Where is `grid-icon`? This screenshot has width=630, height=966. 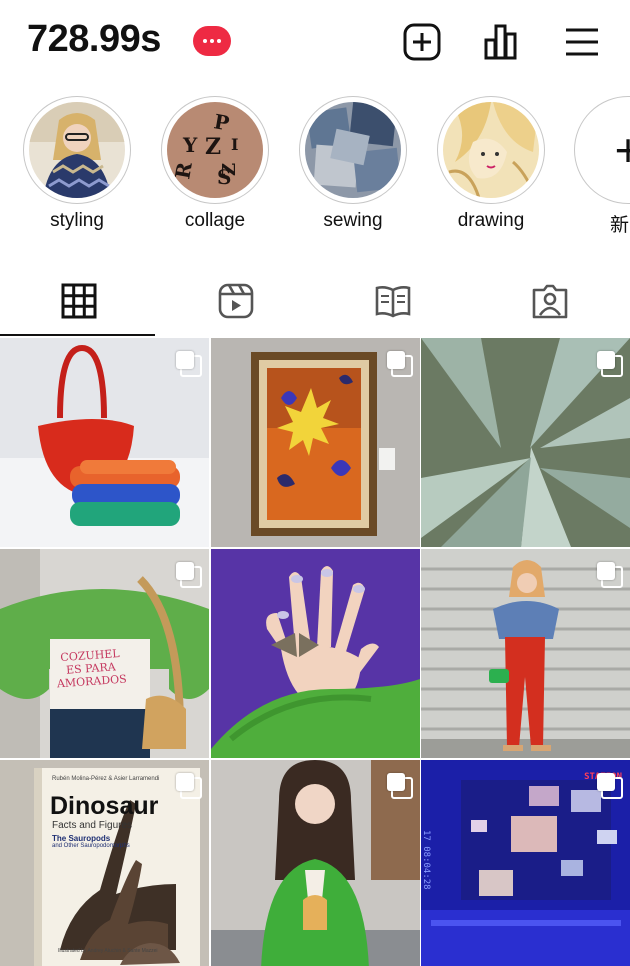 grid-icon is located at coordinates (78, 301).